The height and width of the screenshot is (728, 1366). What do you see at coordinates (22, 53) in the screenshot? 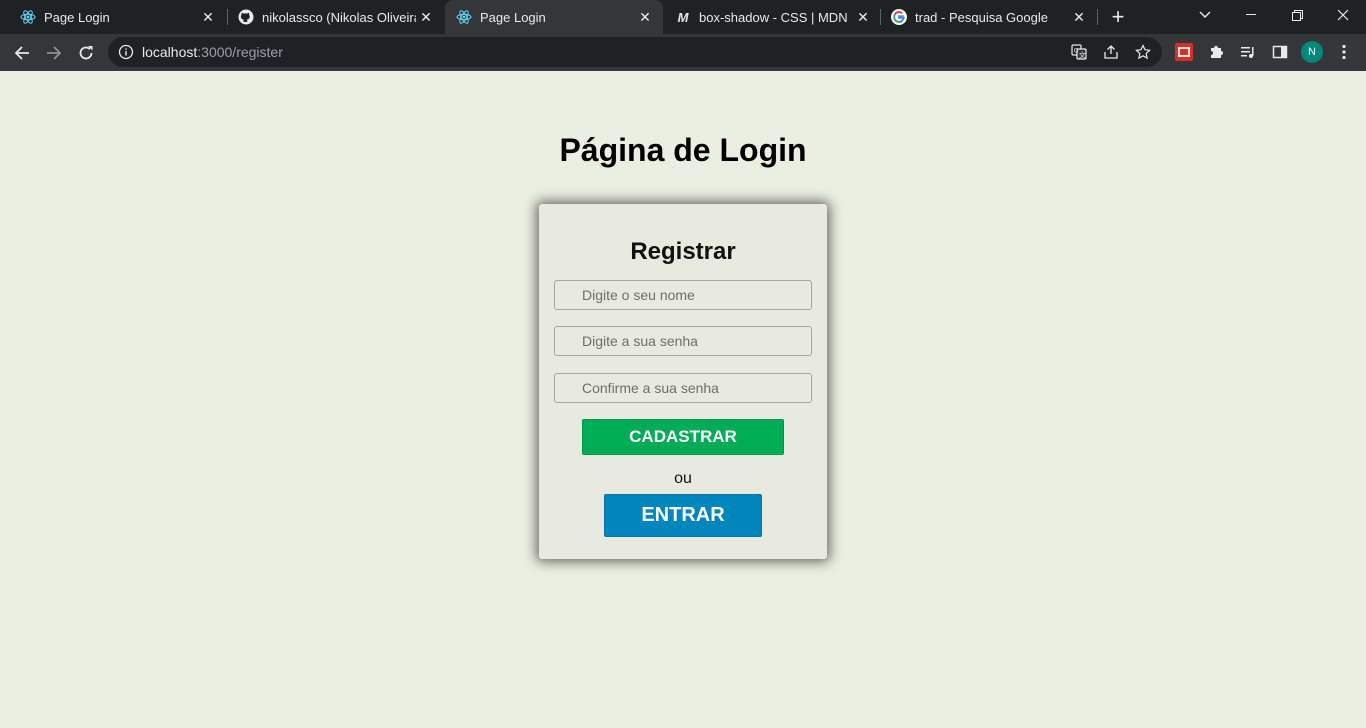
I see `back-icon` at bounding box center [22, 53].